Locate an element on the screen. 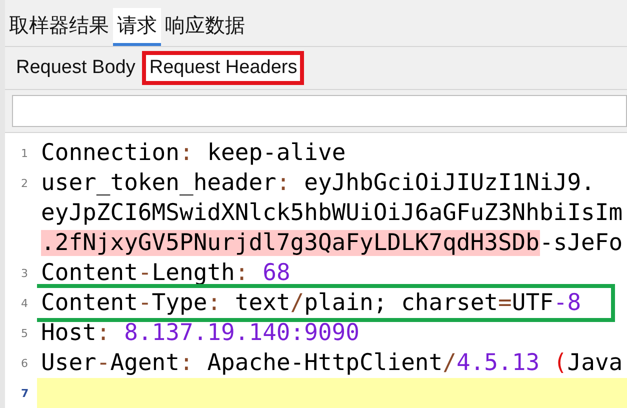 This screenshot has width=627, height=408. code-text: Content-Type: text/plain; charset=UTF-8 is located at coordinates (311, 303).